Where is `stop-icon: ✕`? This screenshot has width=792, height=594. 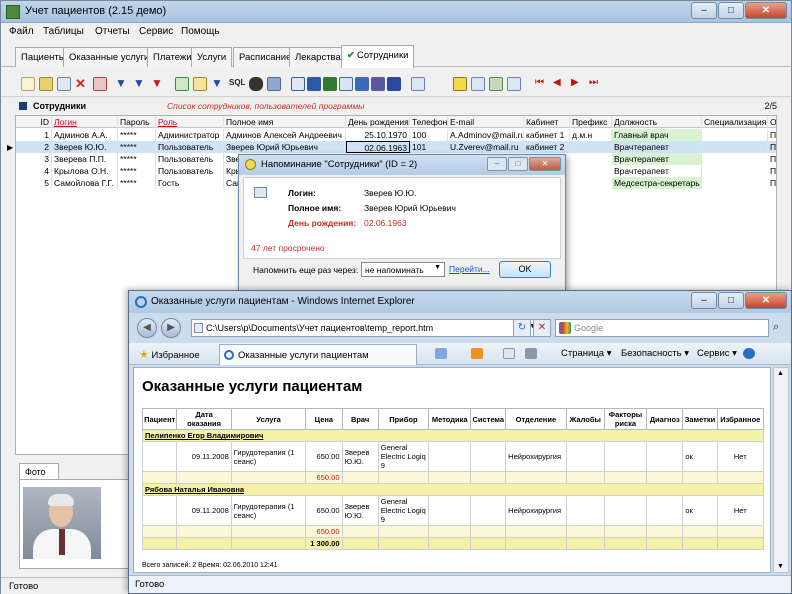 stop-icon: ✕ is located at coordinates (542, 328).